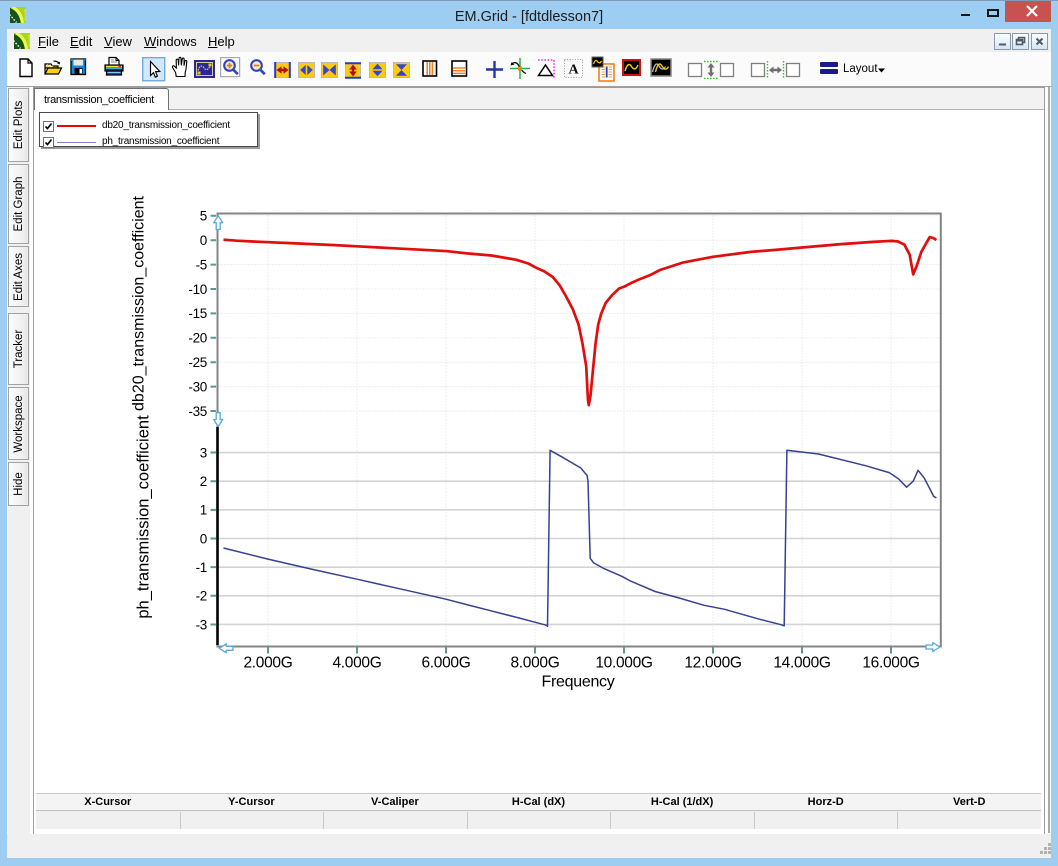  What do you see at coordinates (534, 663) in the screenshot?
I see `svg-text: 8.000G` at bounding box center [534, 663].